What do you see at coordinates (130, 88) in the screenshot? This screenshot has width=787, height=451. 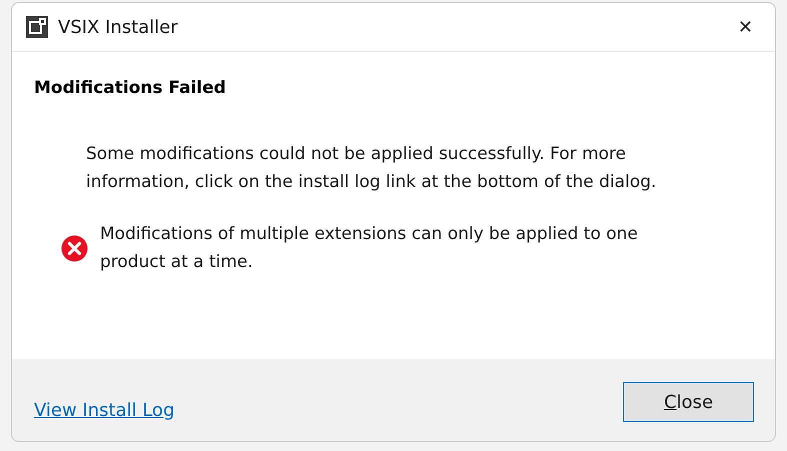 I see `dialog-heading: Modifications Failed` at bounding box center [130, 88].